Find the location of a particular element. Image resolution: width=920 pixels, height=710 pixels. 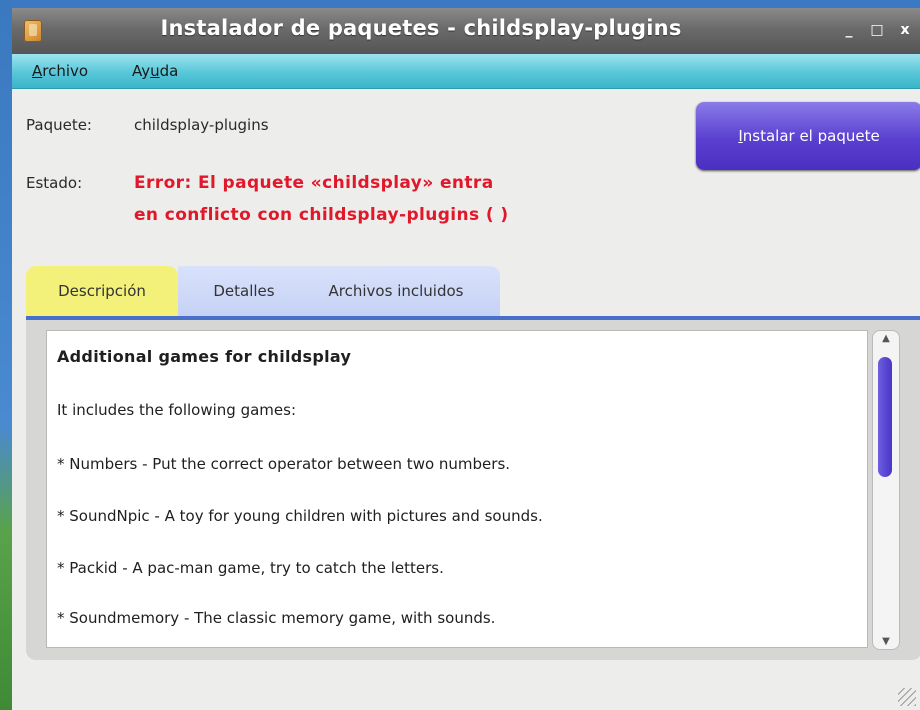

description-intro: It includes the following games: is located at coordinates (177, 410).